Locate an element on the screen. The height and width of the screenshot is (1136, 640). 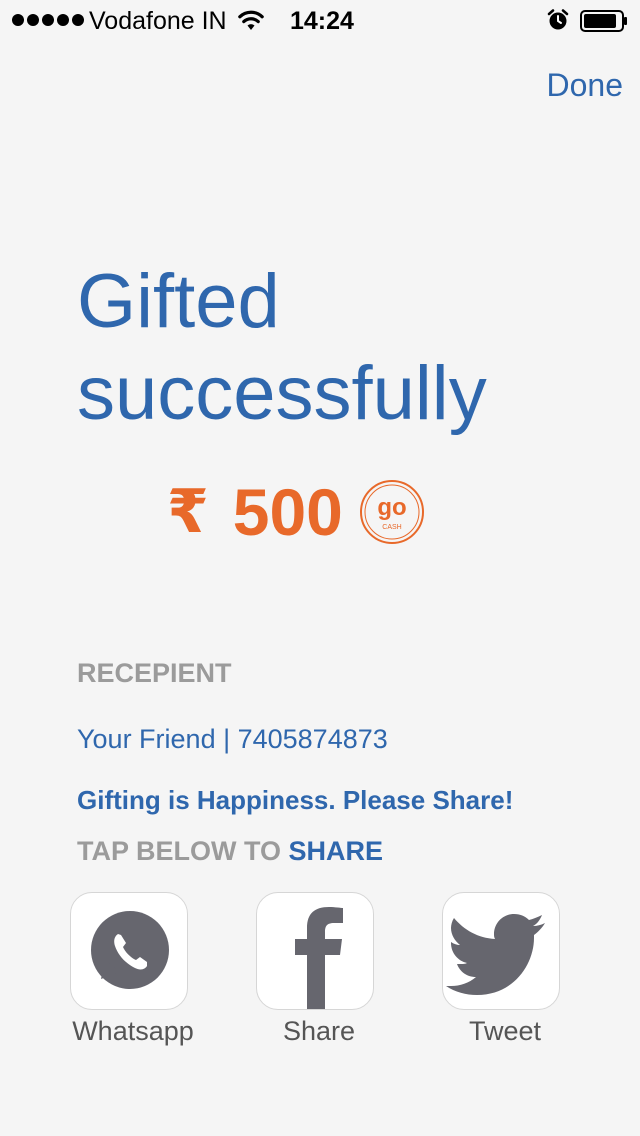
gift-amount: ₹ 500 go CASH is located at coordinates (296, 512).